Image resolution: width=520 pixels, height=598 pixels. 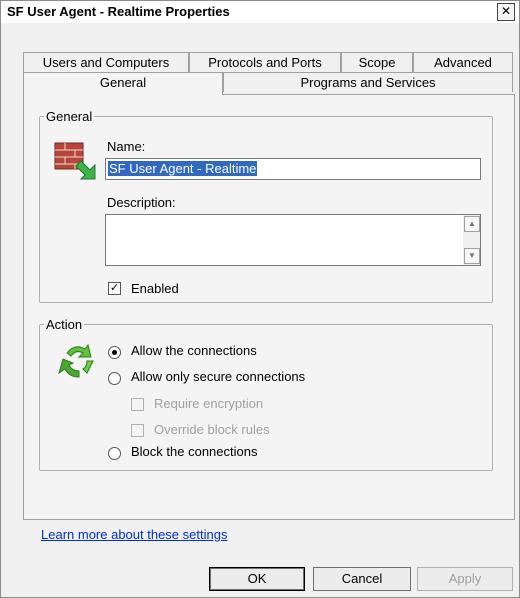 I want to click on tab-advanced: Advanced, so click(x=463, y=62).